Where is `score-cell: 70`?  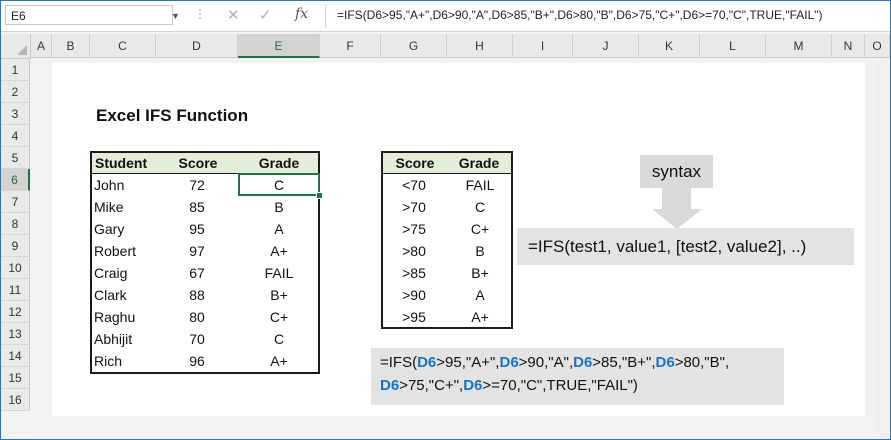 score-cell: 70 is located at coordinates (197, 339).